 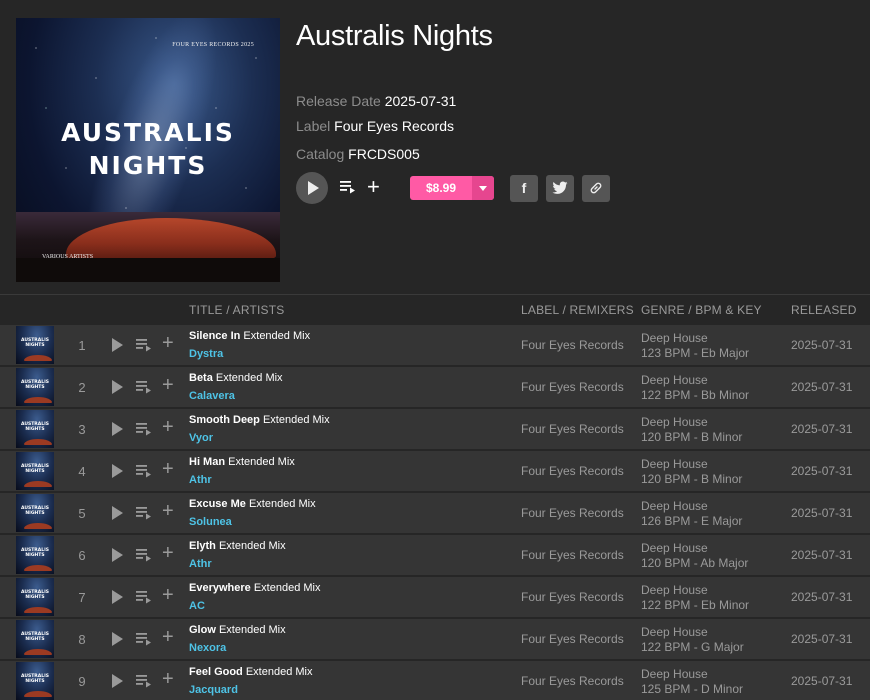 What do you see at coordinates (560, 188) in the screenshot?
I see `twitter-share-icon` at bounding box center [560, 188].